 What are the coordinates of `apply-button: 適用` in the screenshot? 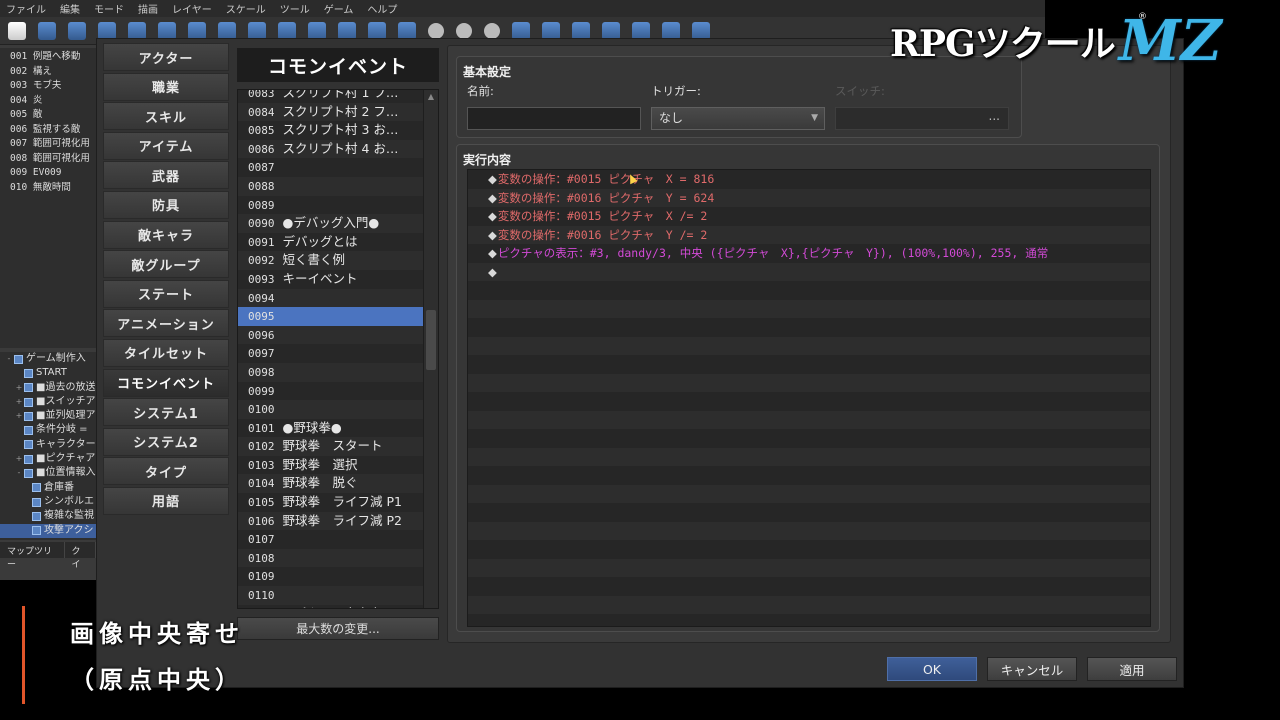 It's located at (1132, 669).